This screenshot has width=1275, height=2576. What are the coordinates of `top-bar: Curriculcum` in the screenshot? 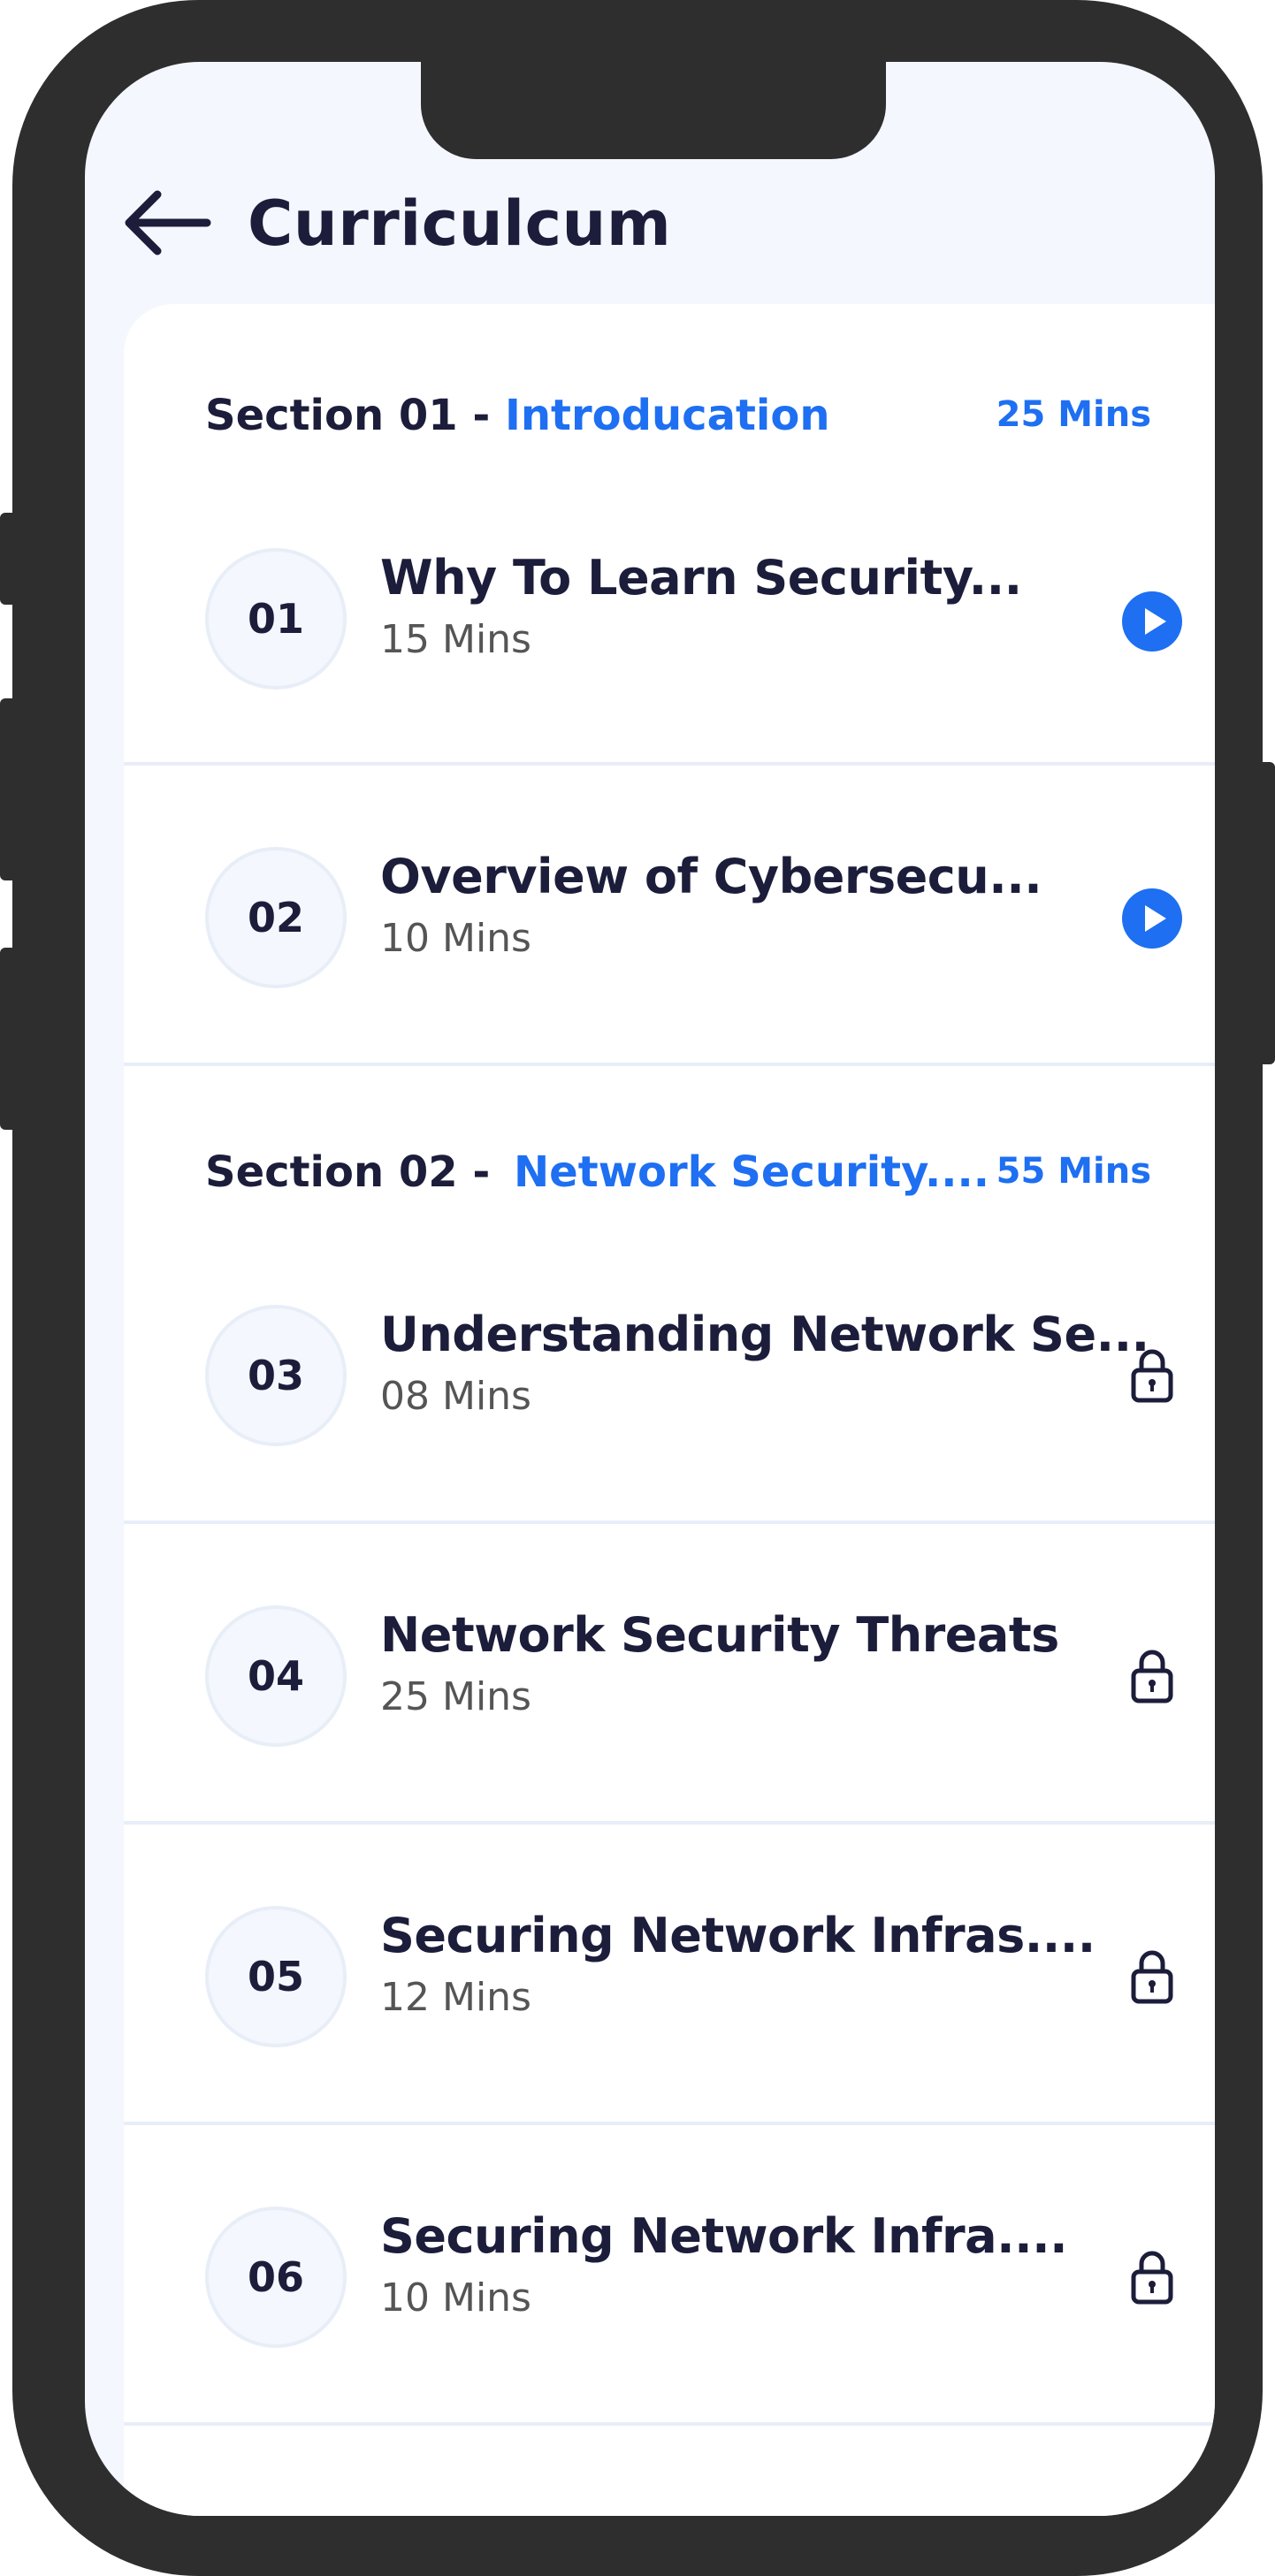 It's located at (650, 214).